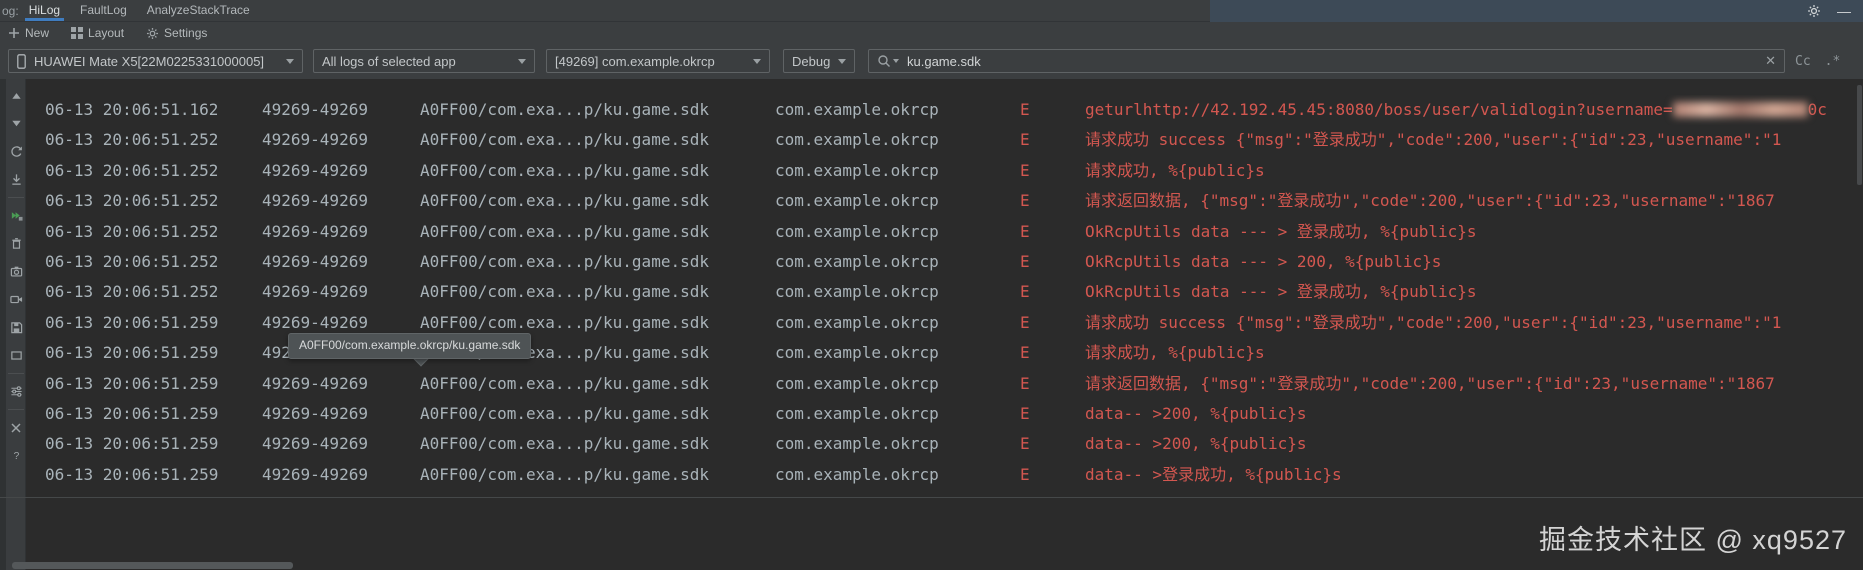 This screenshot has width=1863, height=570. I want to click on clear-search-icon: ✕, so click(1770, 61).